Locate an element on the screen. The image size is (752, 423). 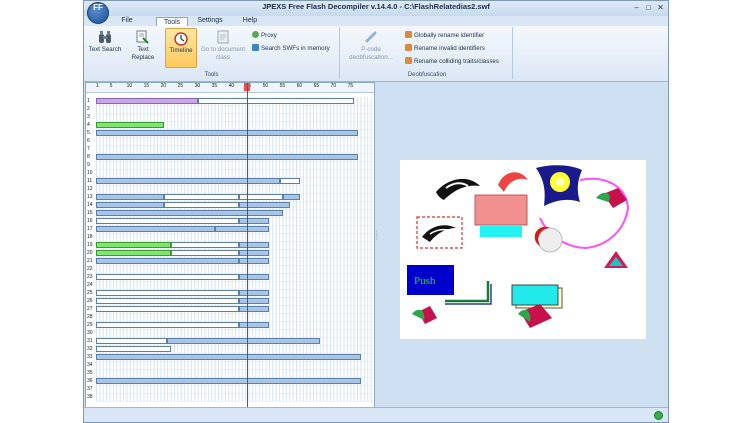
timeline-layer-row: 2 is located at coordinates (230, 109).